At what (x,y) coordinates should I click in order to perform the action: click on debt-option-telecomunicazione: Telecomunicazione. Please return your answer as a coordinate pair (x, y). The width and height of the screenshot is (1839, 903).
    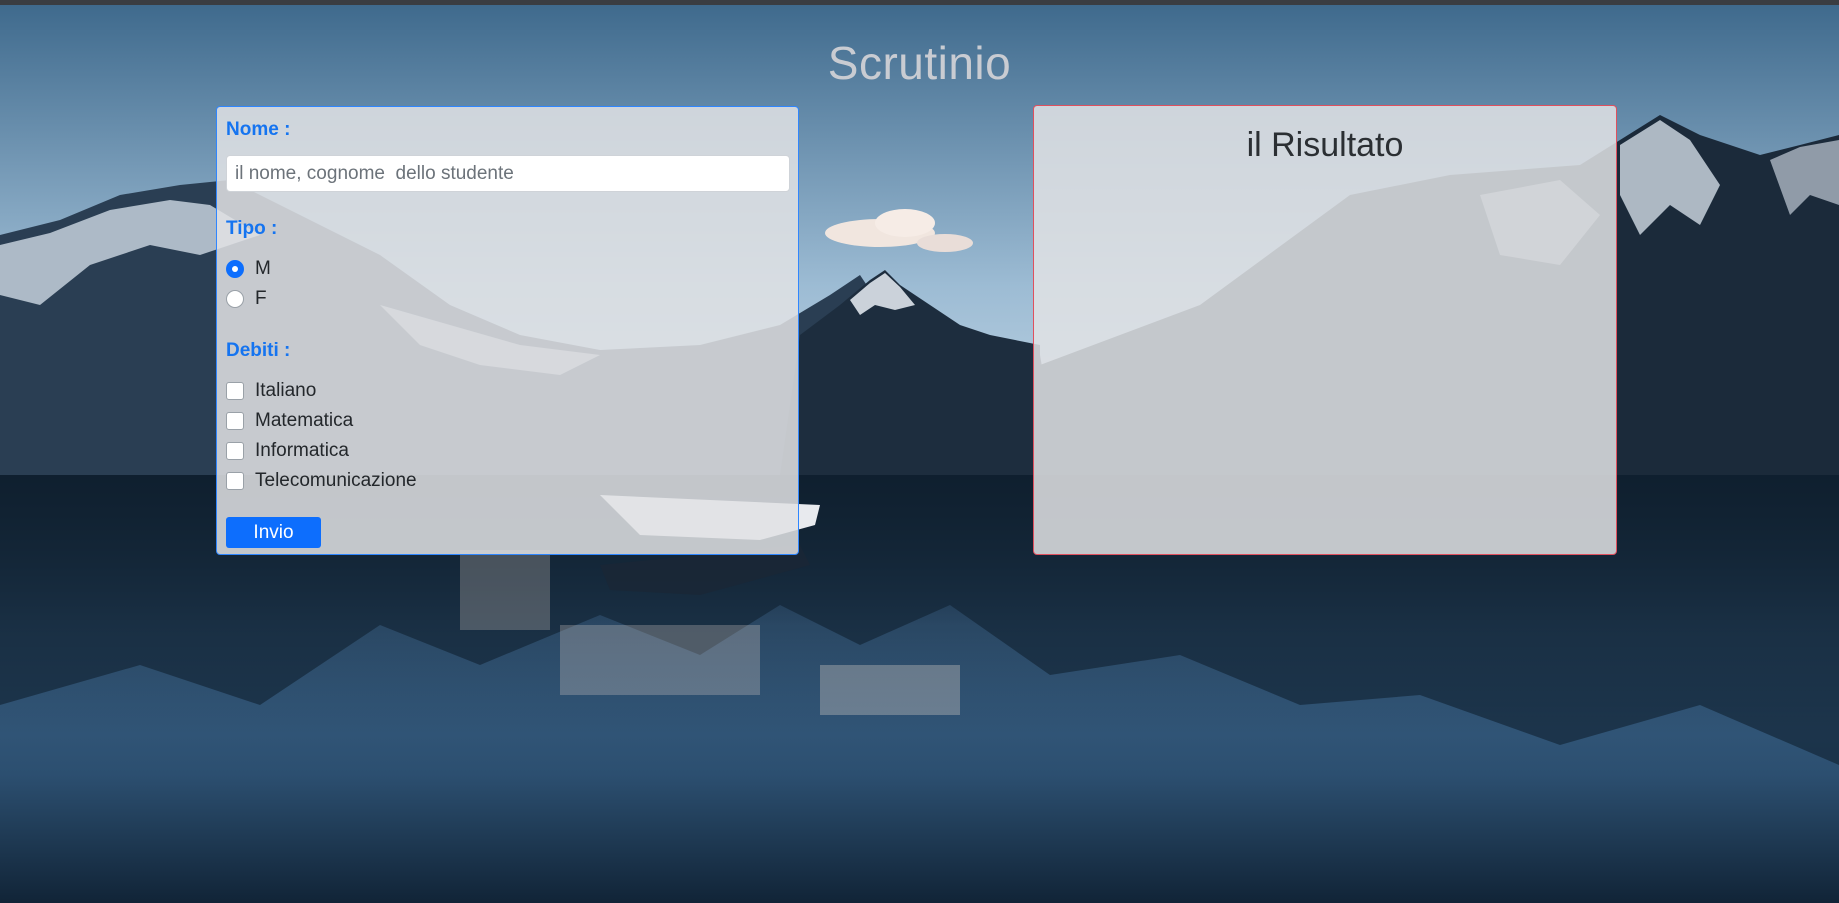
    Looking at the image, I should click on (507, 481).